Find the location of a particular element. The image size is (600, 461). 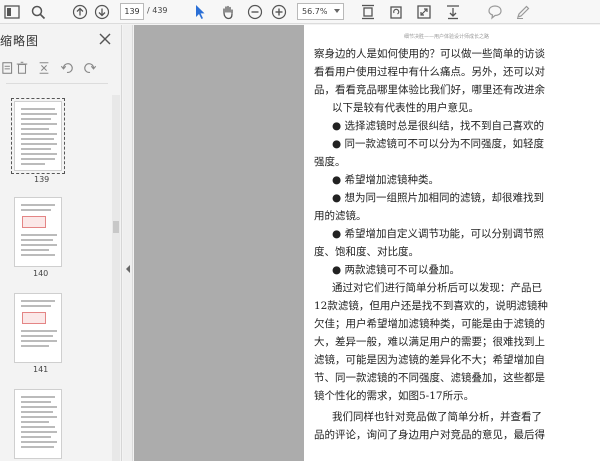

rotate-page-icon is located at coordinates (396, 12).